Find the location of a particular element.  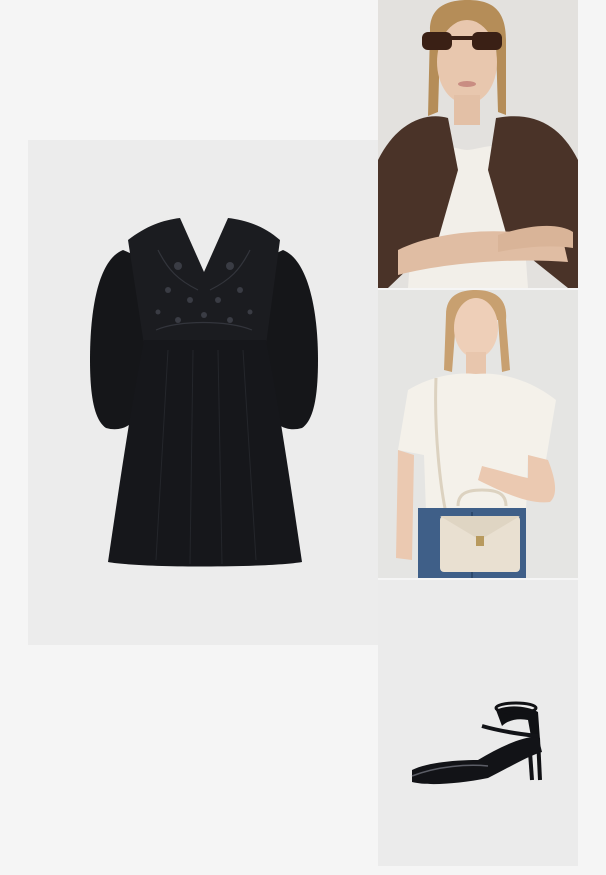

product-tile-white-top is located at coordinates (478, 434).